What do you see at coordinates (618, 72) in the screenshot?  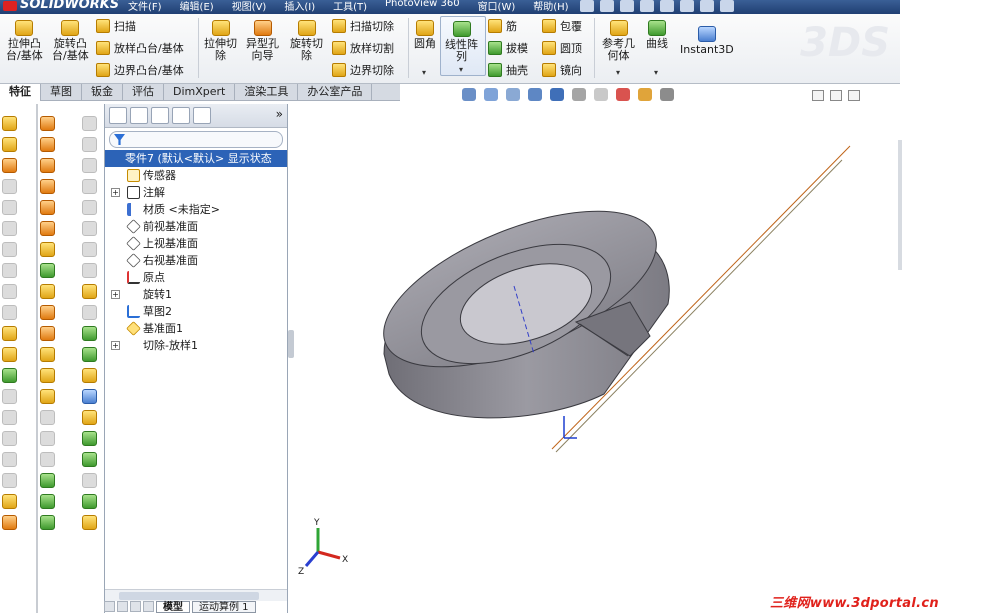 I see `ref-geometry-dropdown-icon: ▾` at bounding box center [618, 72].